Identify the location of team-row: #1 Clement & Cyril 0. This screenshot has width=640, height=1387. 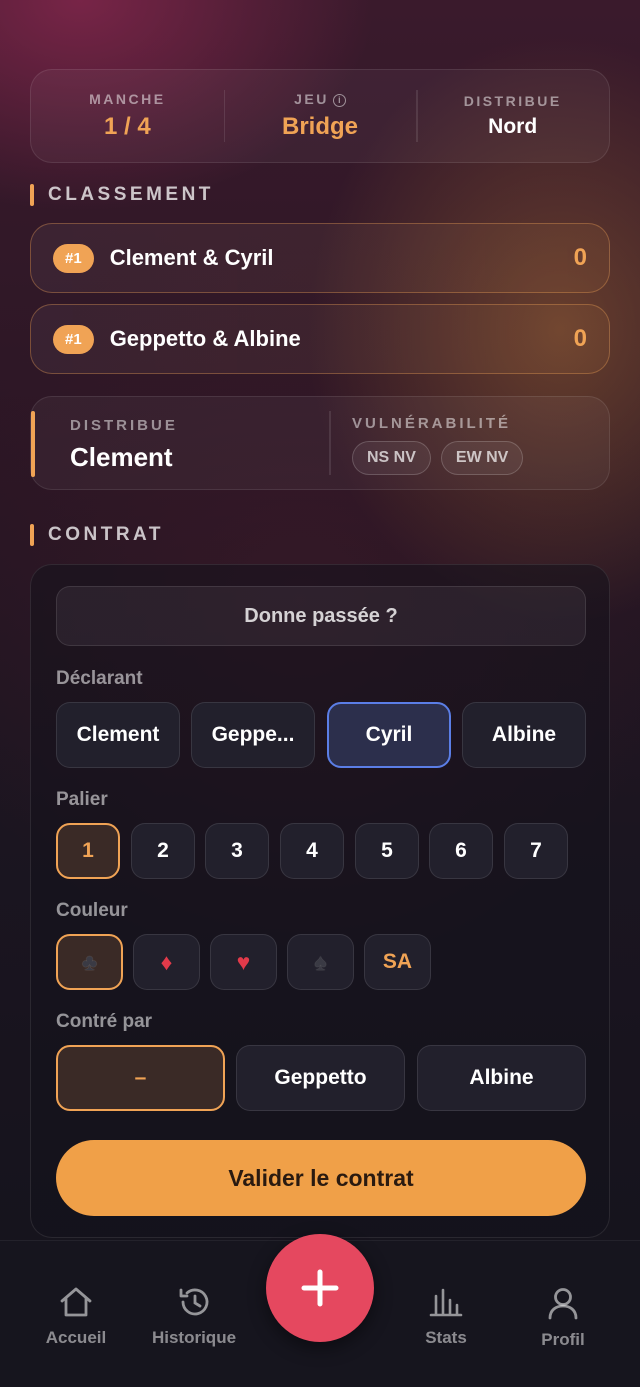
(320, 258).